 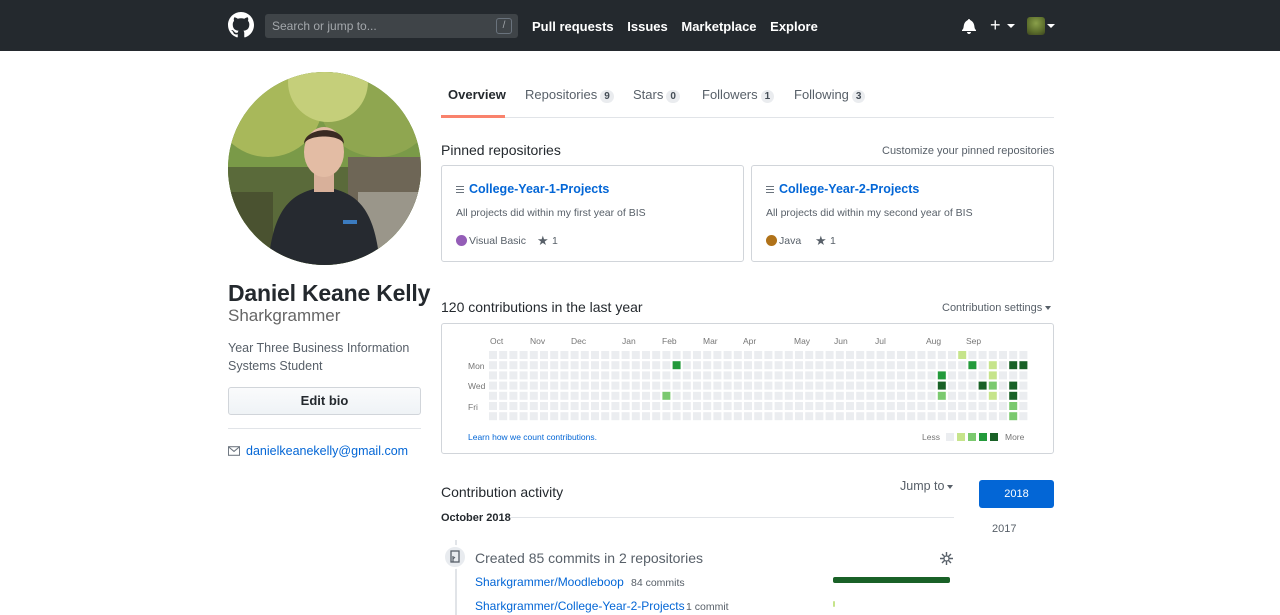 What do you see at coordinates (946, 558) in the screenshot?
I see `collapse-icon` at bounding box center [946, 558].